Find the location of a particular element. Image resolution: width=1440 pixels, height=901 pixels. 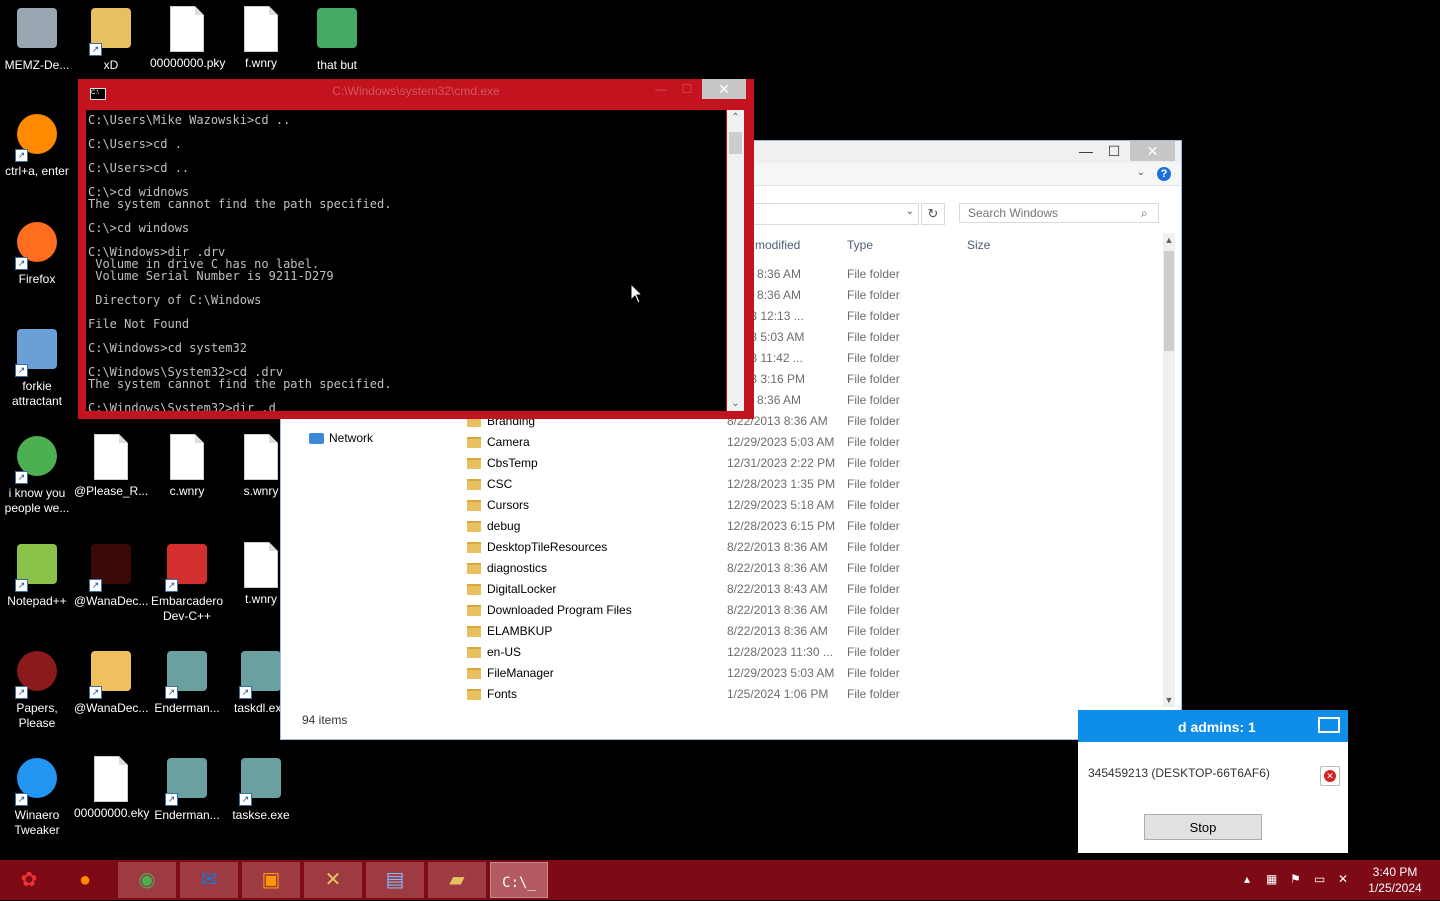

desktop-icon: ↗ forkie attractant is located at coordinates (37, 367).